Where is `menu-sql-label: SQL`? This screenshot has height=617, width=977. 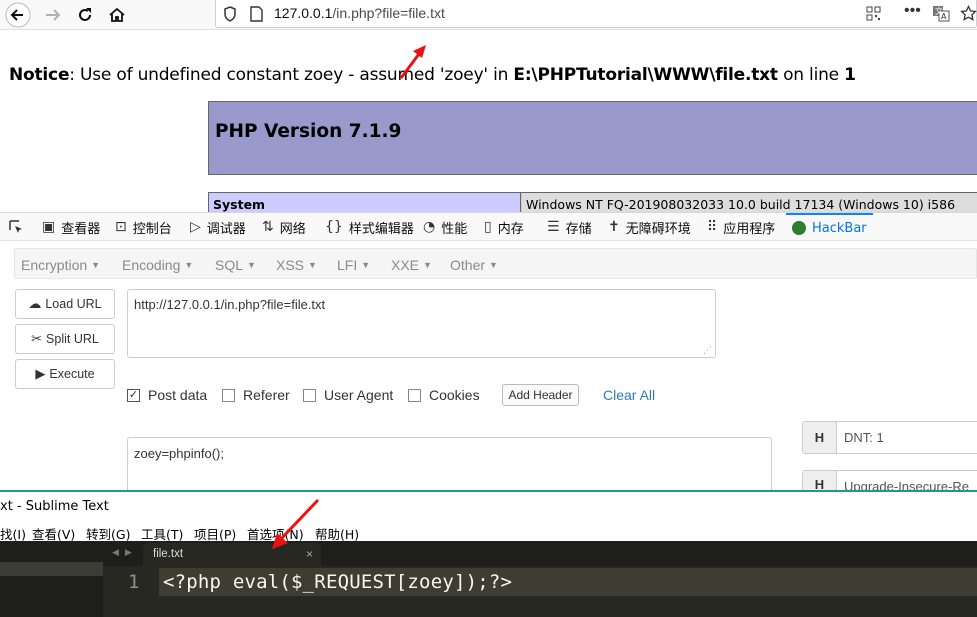
menu-sql-label: SQL is located at coordinates (229, 265).